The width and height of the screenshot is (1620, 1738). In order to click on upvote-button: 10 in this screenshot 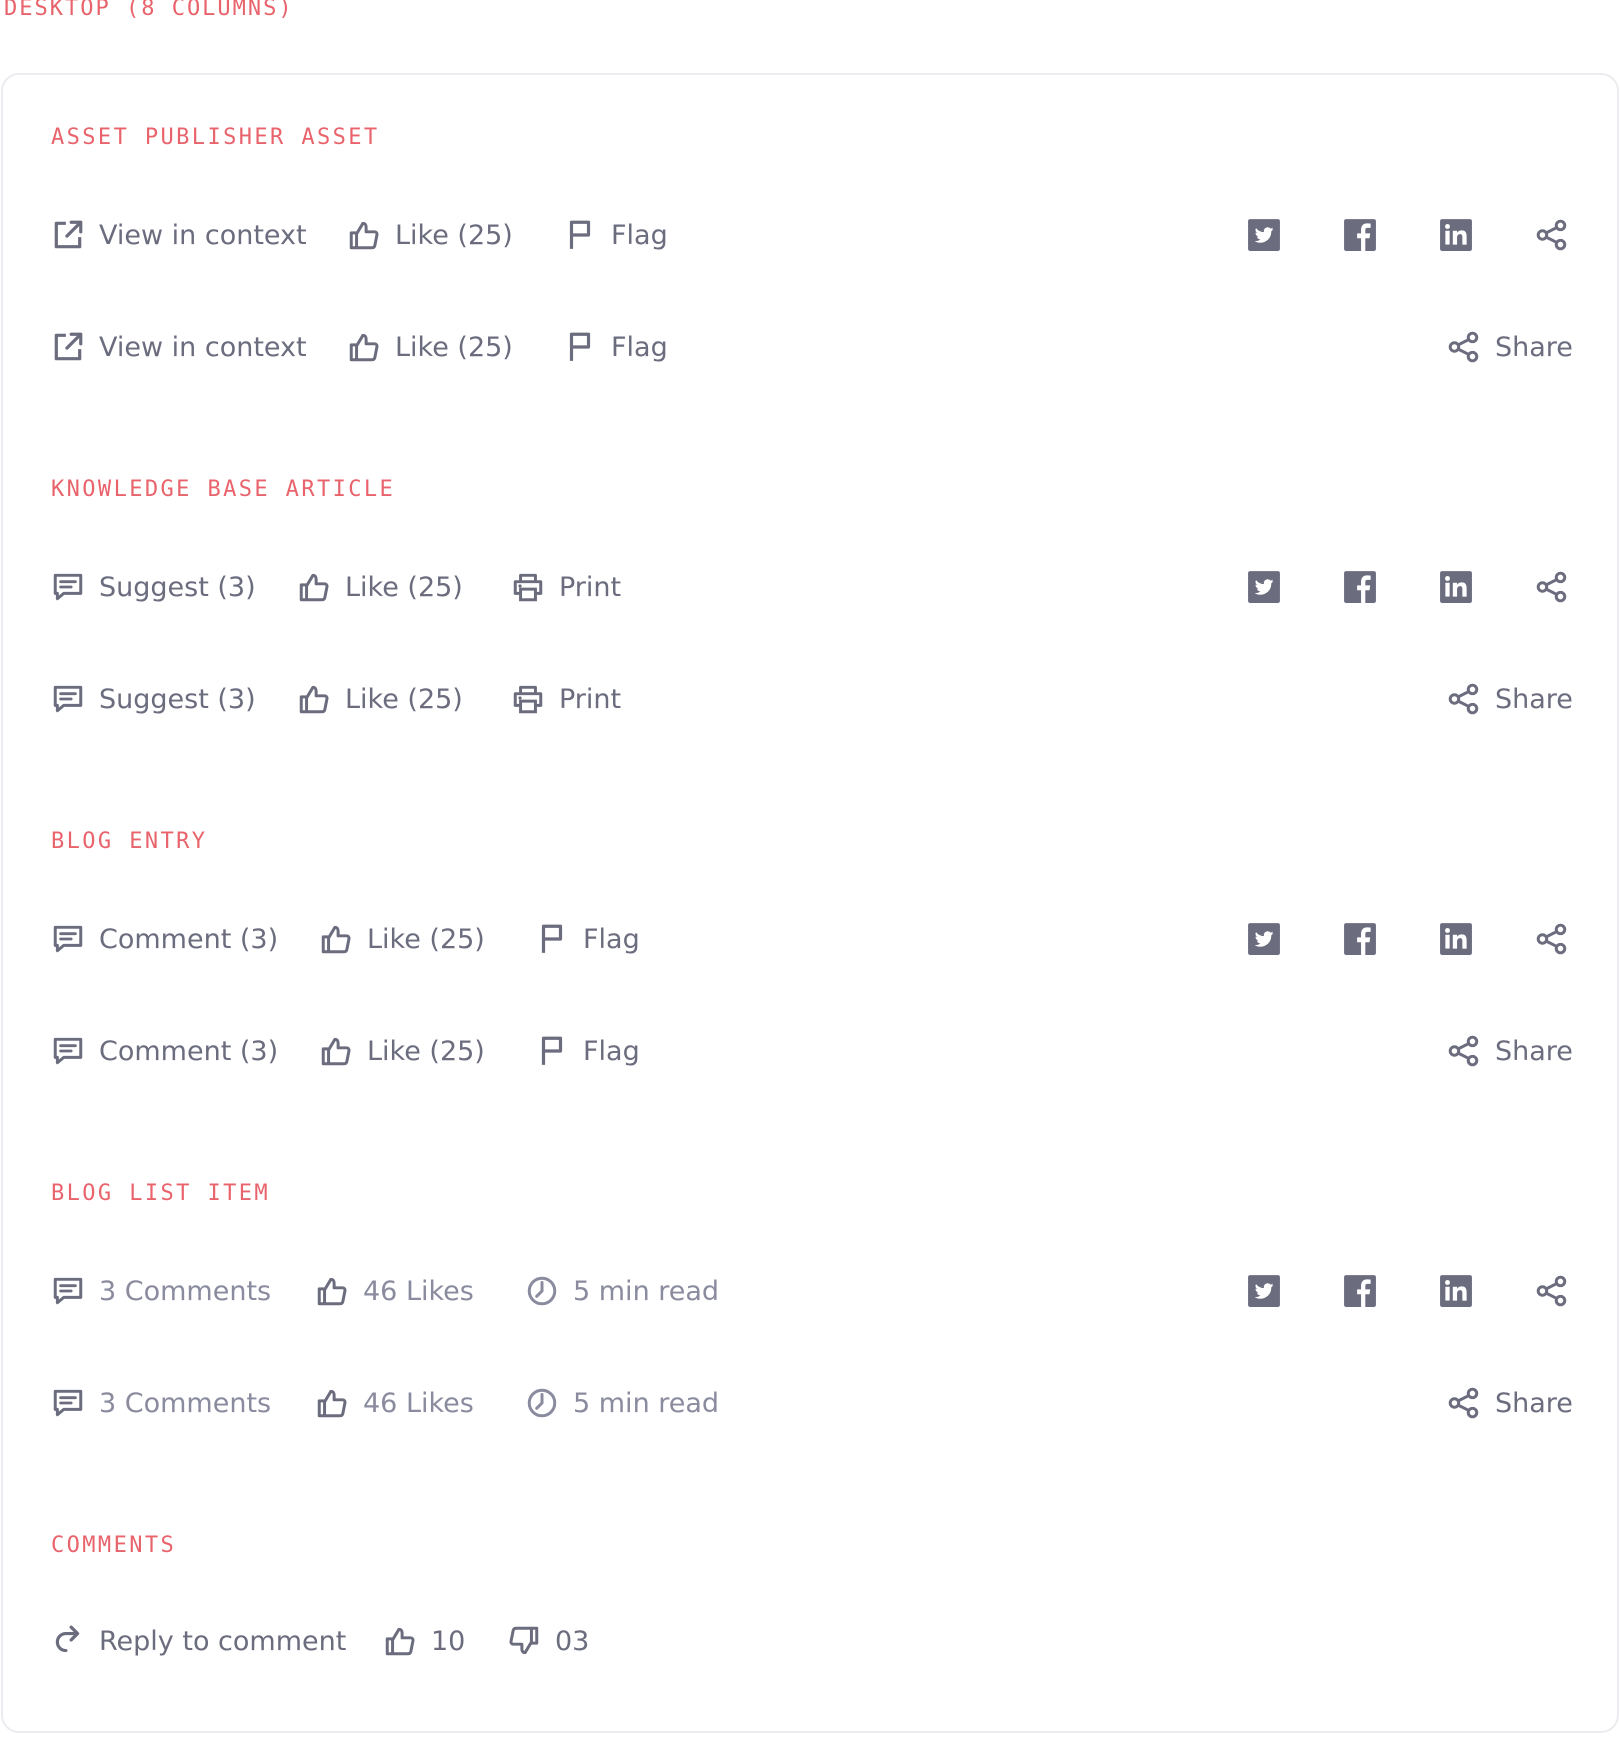, I will do `click(424, 1641)`.